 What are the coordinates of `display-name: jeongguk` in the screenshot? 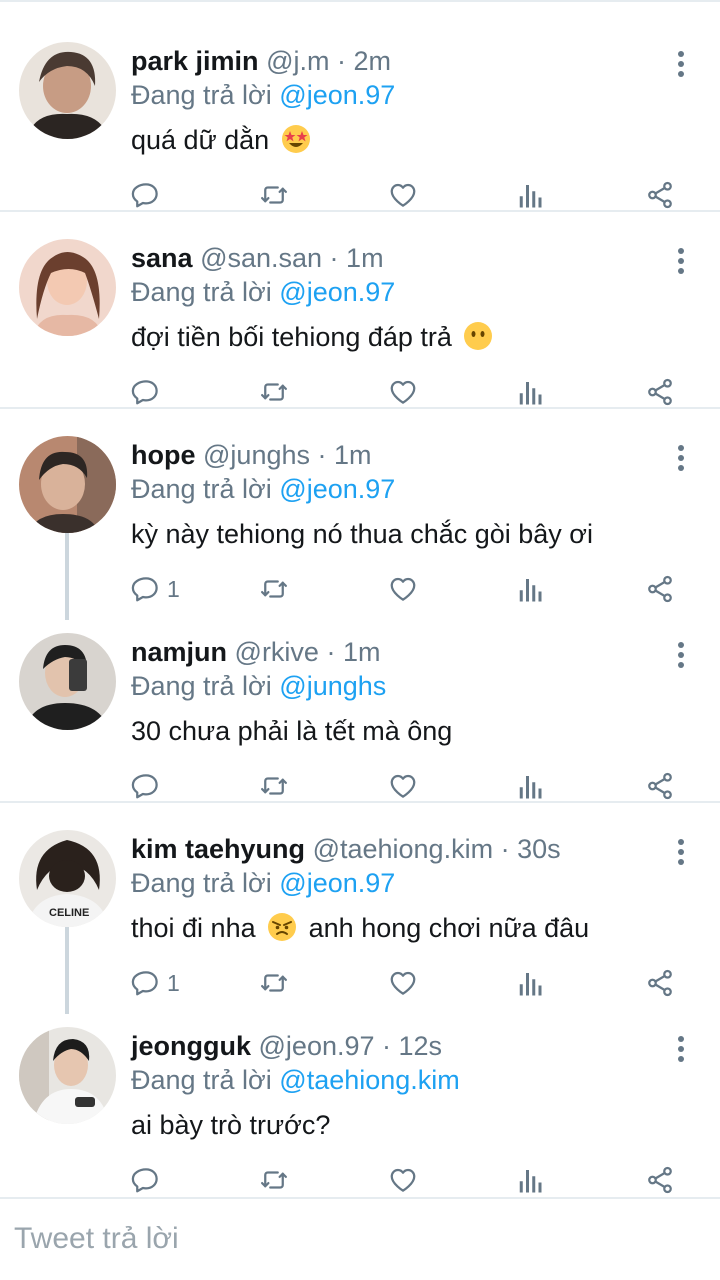 It's located at (191, 1046).